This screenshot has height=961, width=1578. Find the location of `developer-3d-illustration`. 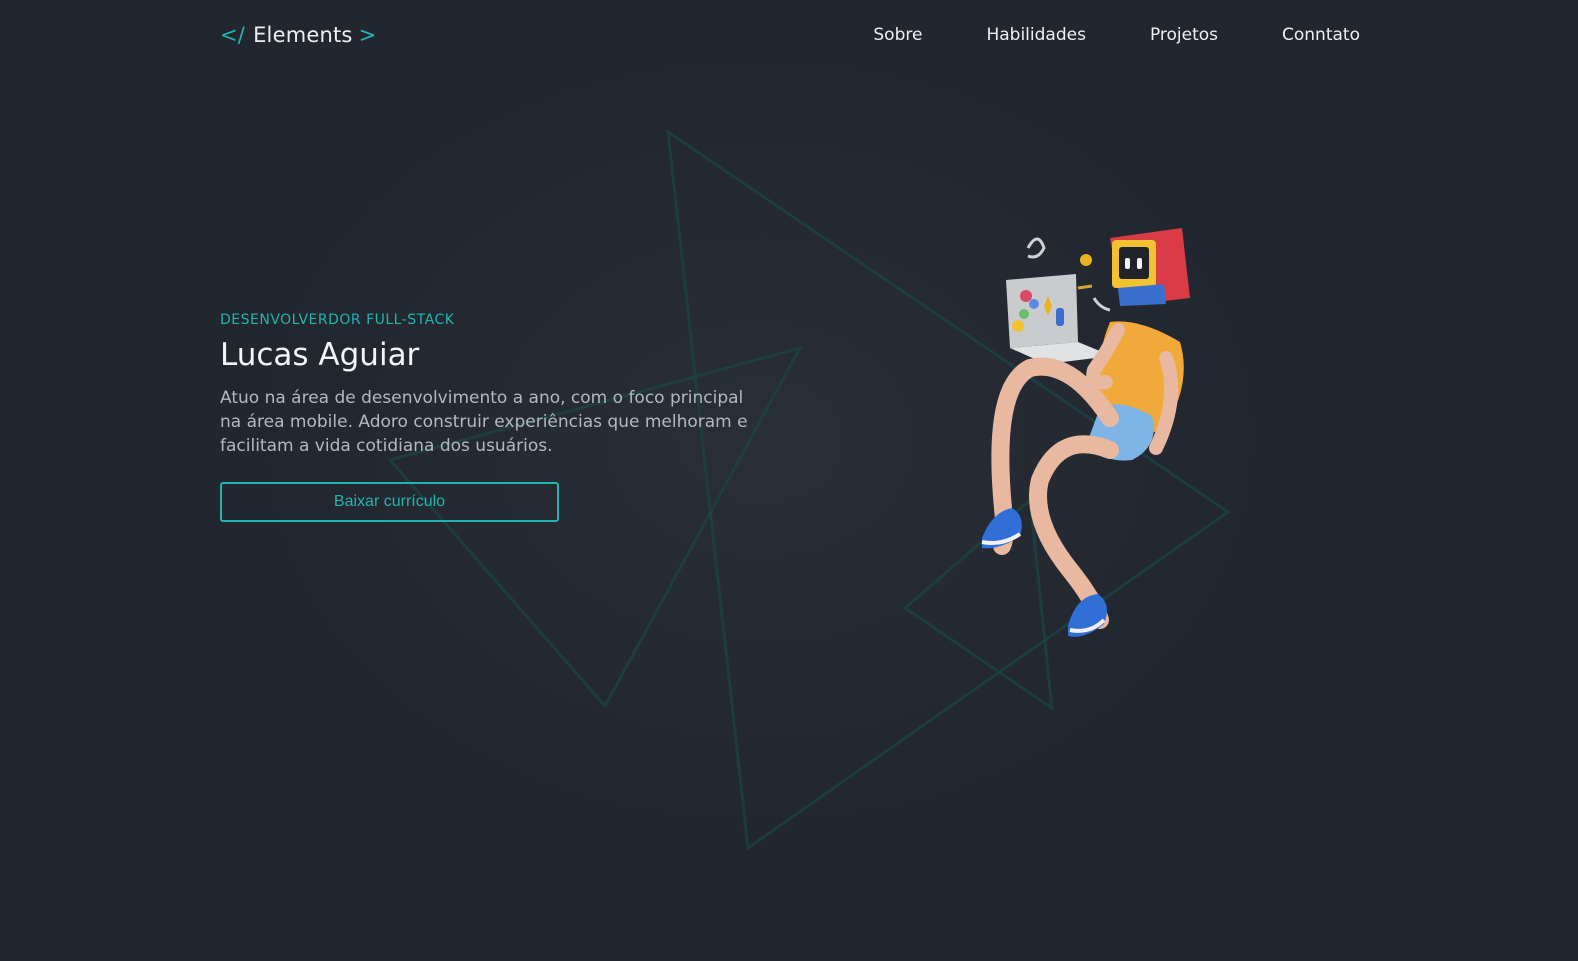

developer-3d-illustration is located at coordinates (1085, 432).